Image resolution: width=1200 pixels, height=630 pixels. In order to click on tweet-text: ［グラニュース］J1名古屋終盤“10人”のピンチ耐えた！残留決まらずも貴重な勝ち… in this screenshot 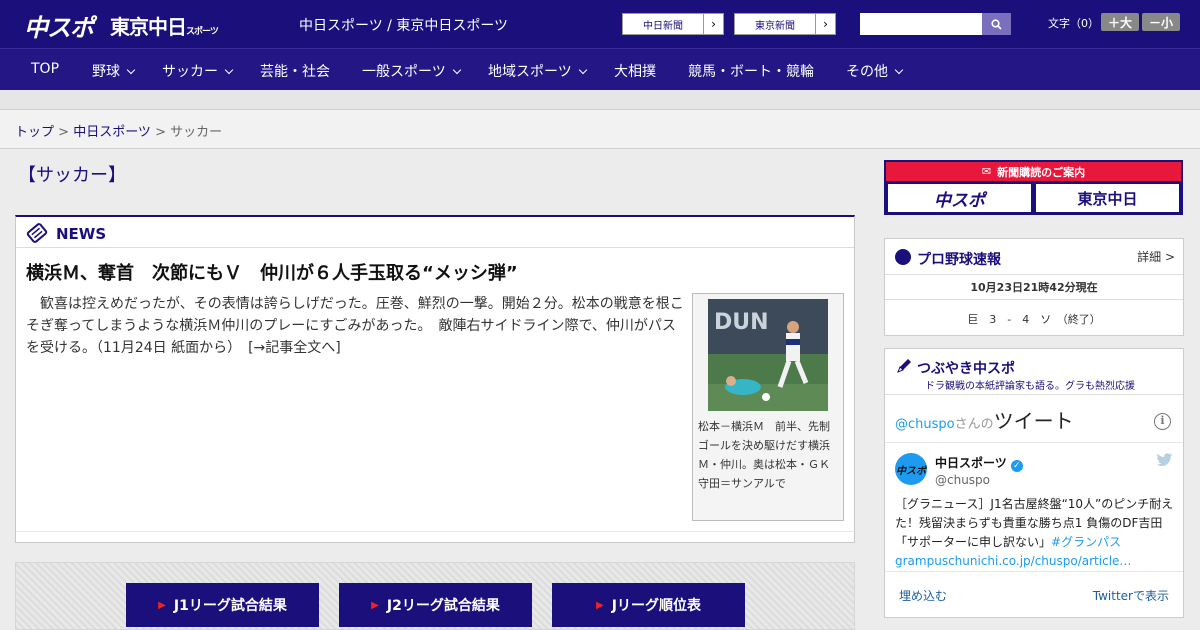, I will do `click(1035, 533)`.